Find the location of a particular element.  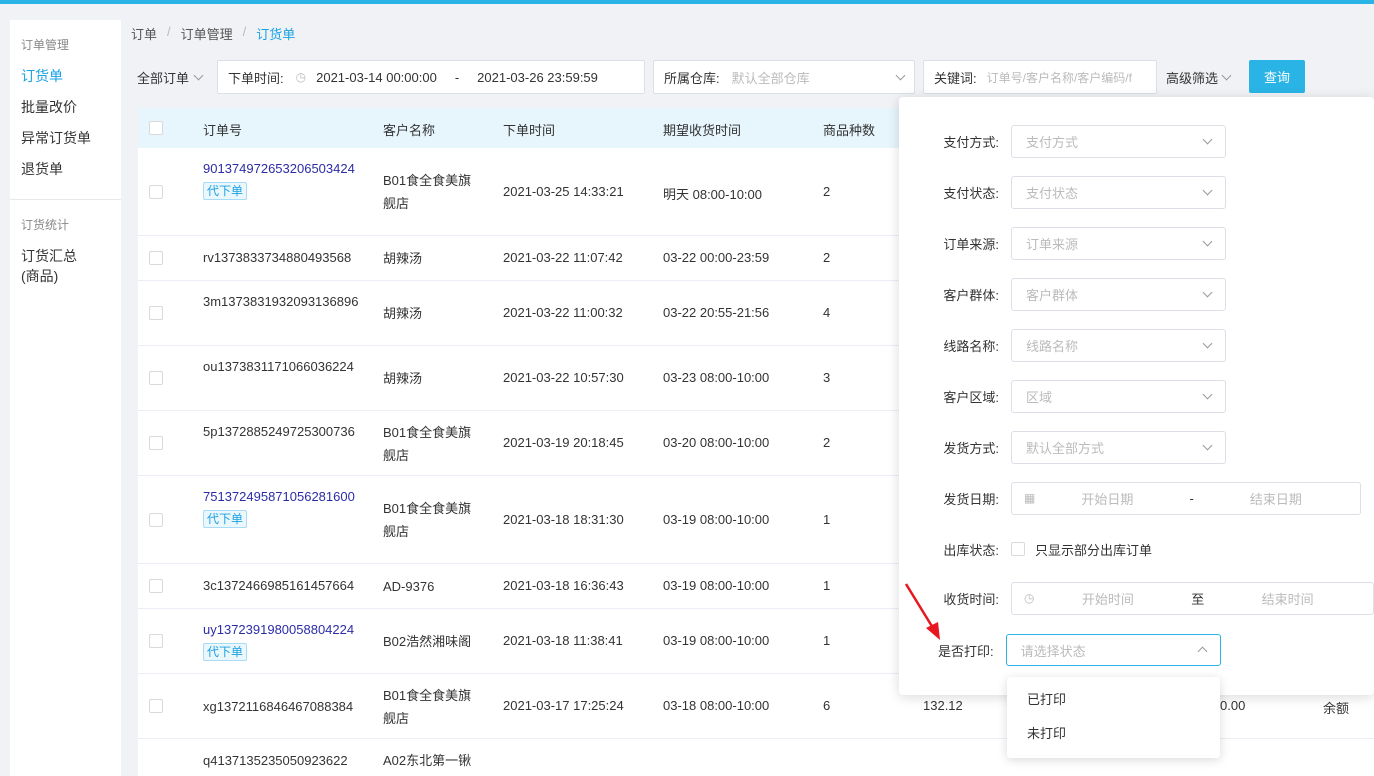

order-time: 2021-03-18 11:38:41 is located at coordinates (563, 640).